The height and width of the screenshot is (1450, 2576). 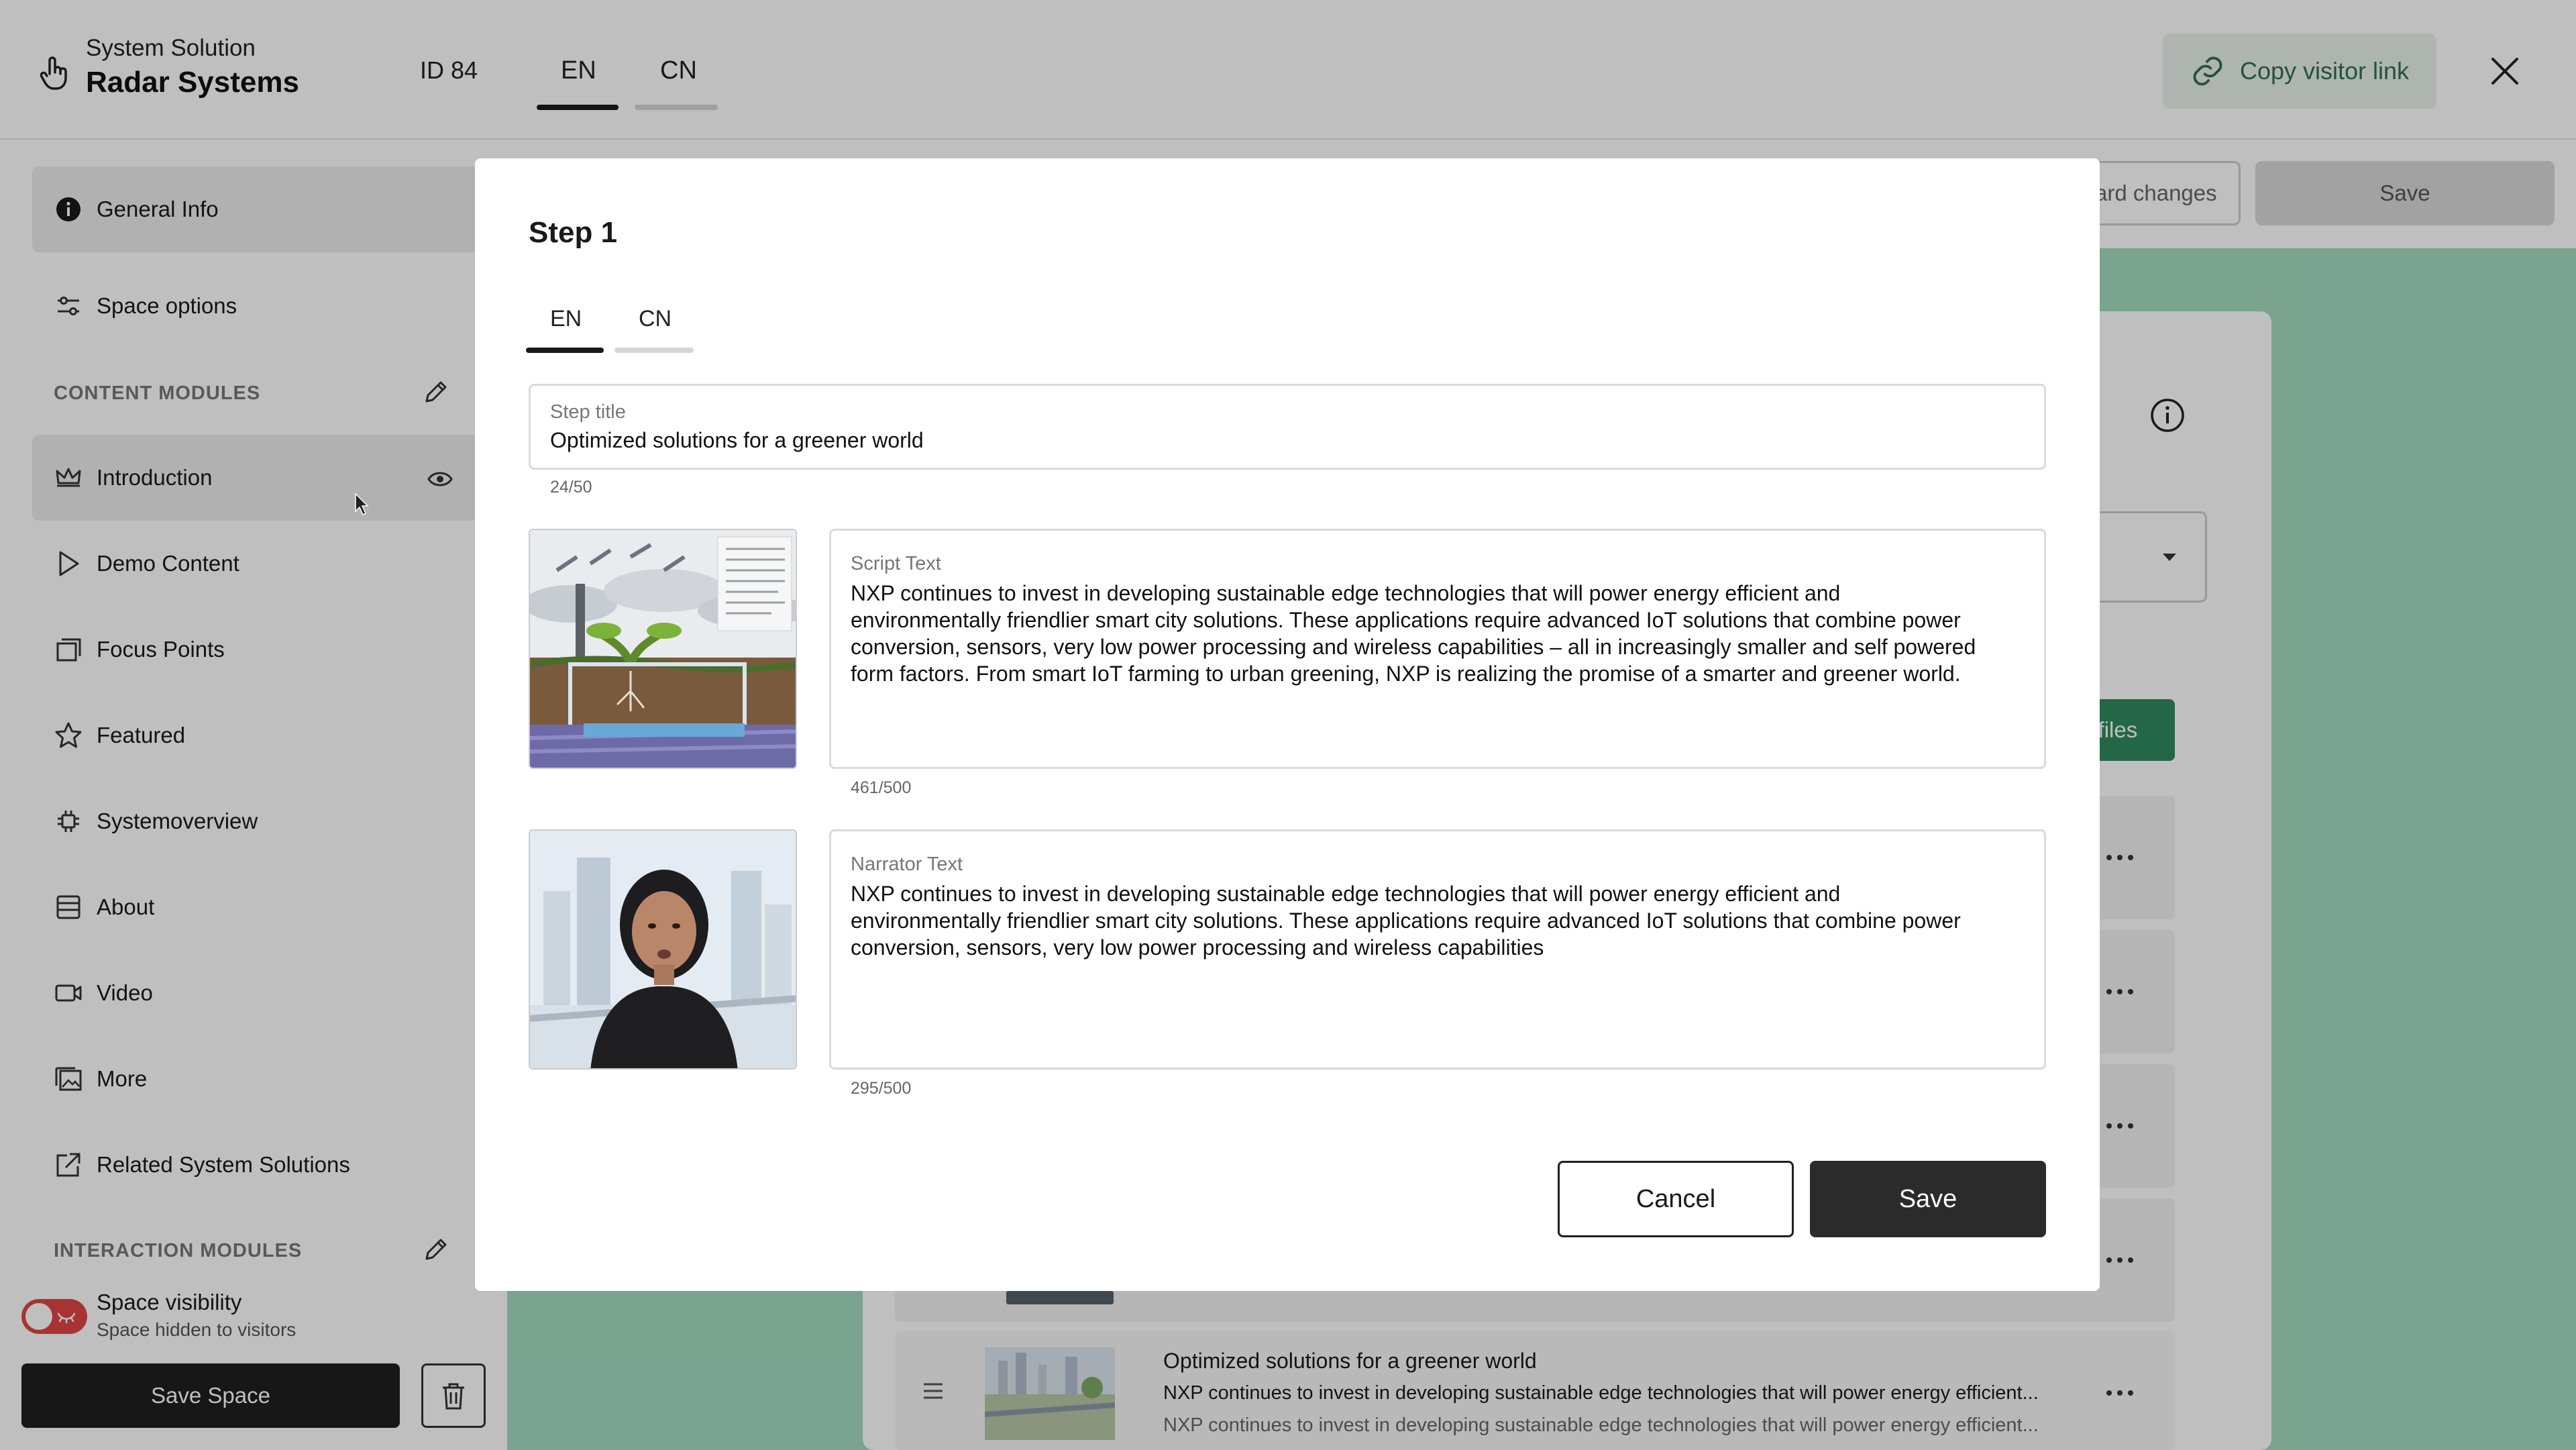 What do you see at coordinates (1928, 1199) in the screenshot?
I see `save-button: Save` at bounding box center [1928, 1199].